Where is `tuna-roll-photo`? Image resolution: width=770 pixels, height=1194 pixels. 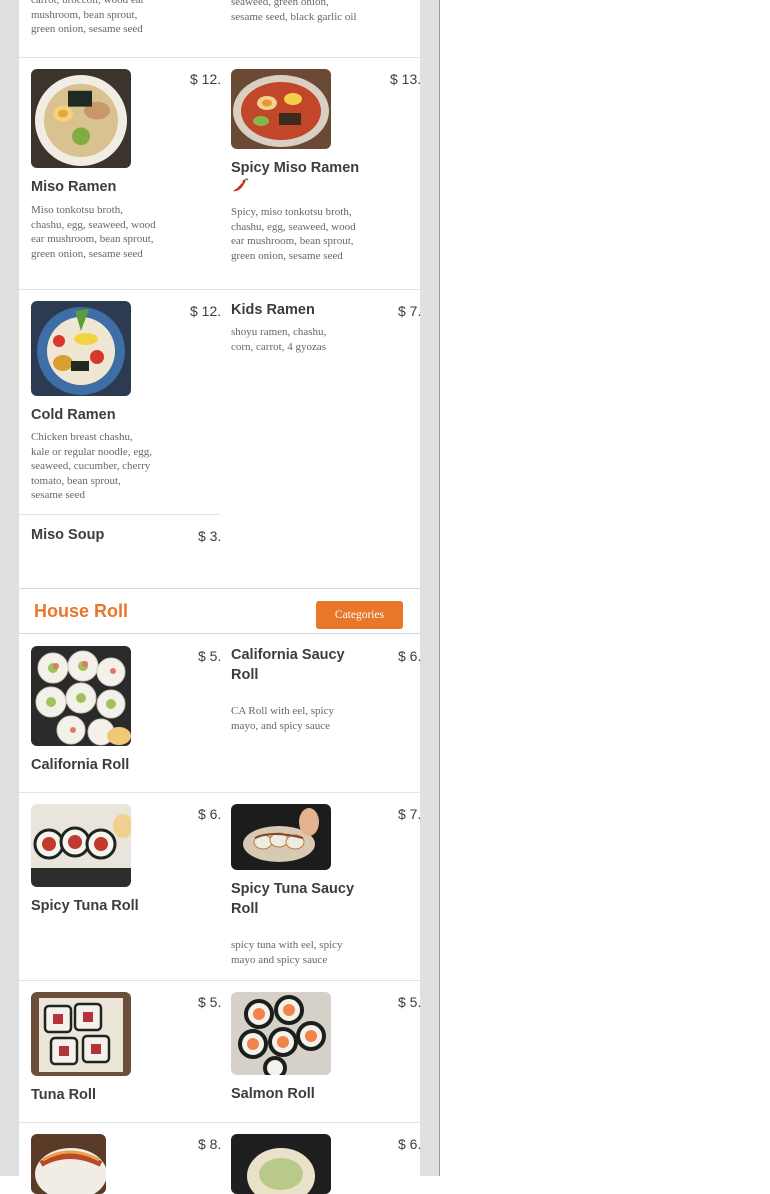
tuna-roll-photo is located at coordinates (81, 1034).